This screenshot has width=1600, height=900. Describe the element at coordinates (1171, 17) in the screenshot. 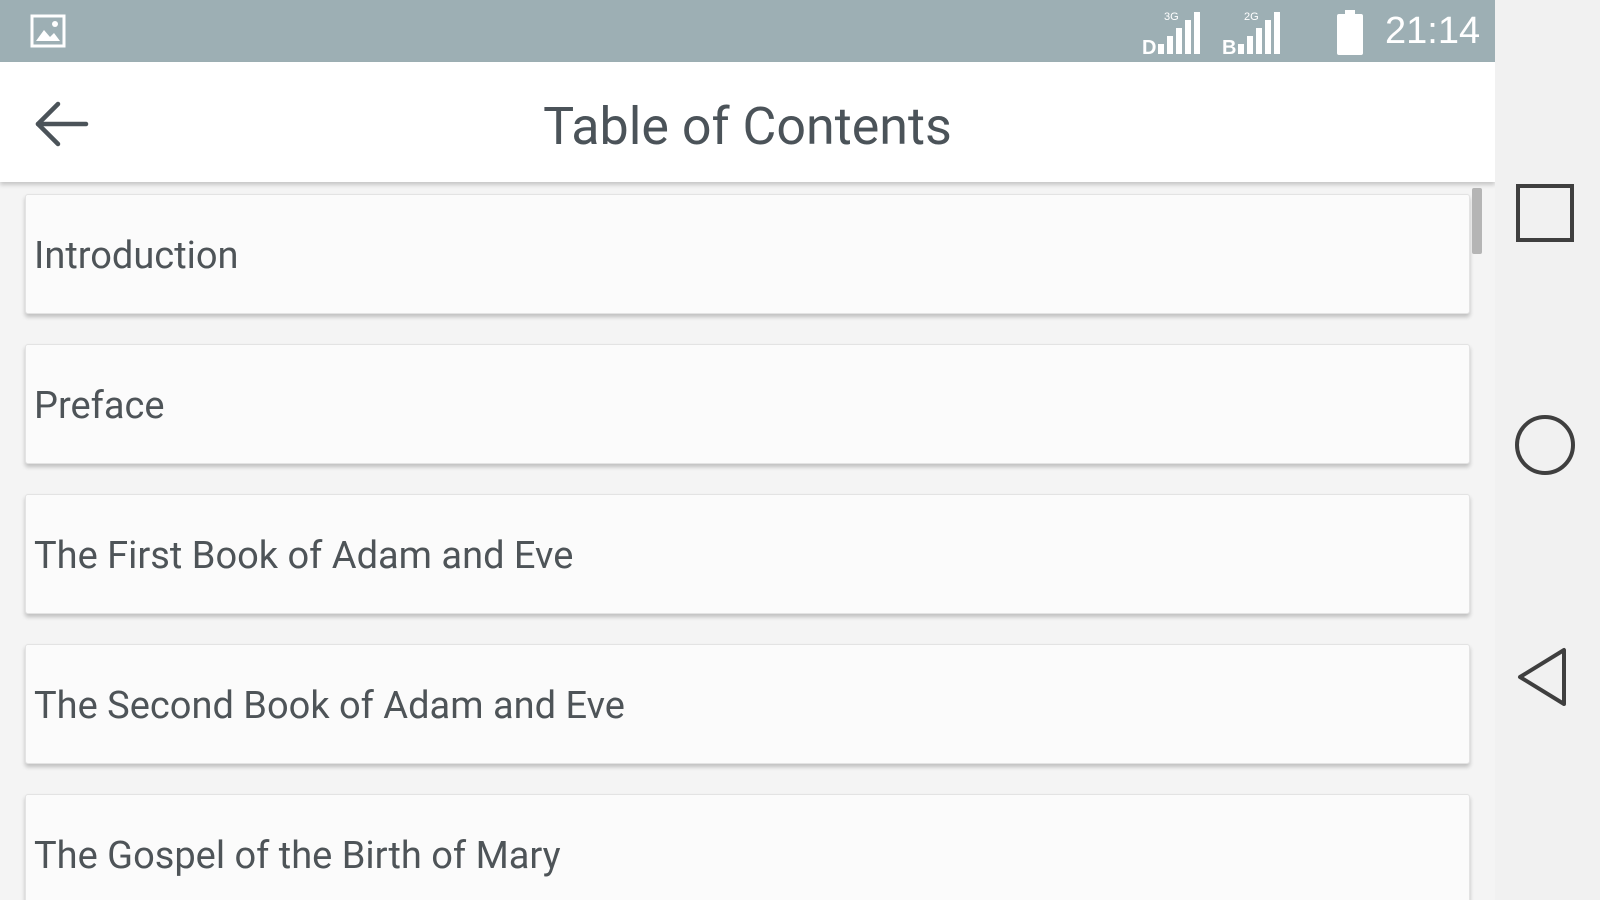

I see `svg-text: 3G` at that location.